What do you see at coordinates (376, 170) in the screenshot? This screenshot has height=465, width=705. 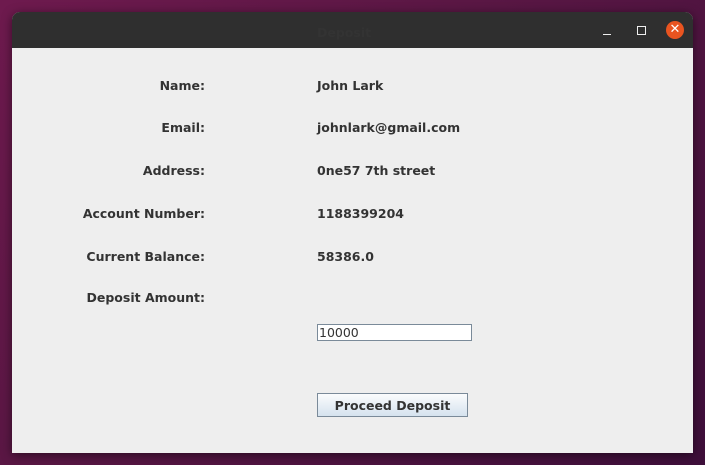 I see `address-value: 0ne57 7th street` at bounding box center [376, 170].